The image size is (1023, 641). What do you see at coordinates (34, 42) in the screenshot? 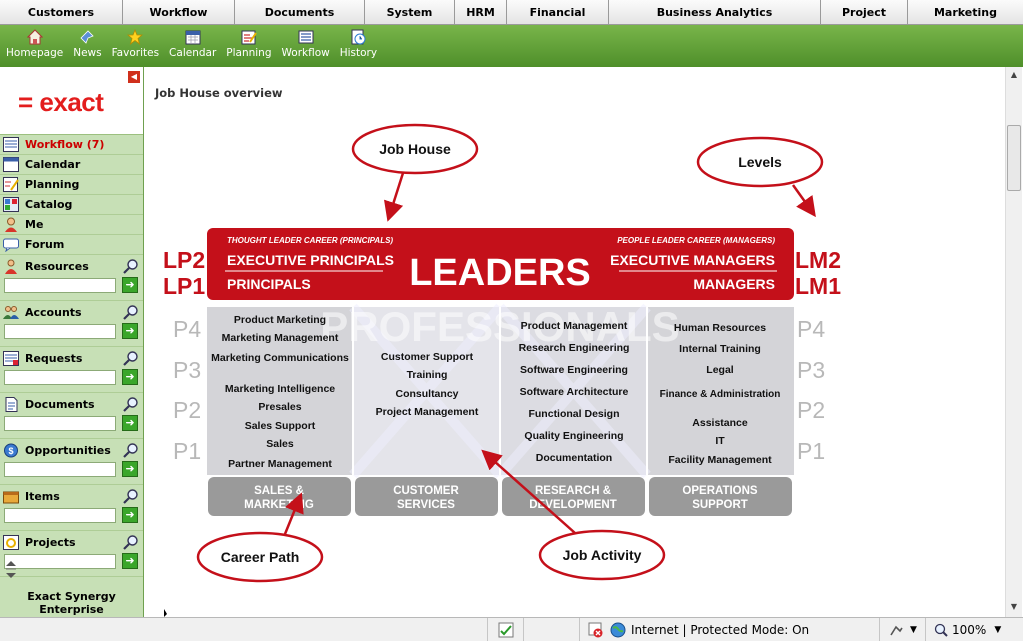
I see `toolbar-homepage: Homepage` at bounding box center [34, 42].